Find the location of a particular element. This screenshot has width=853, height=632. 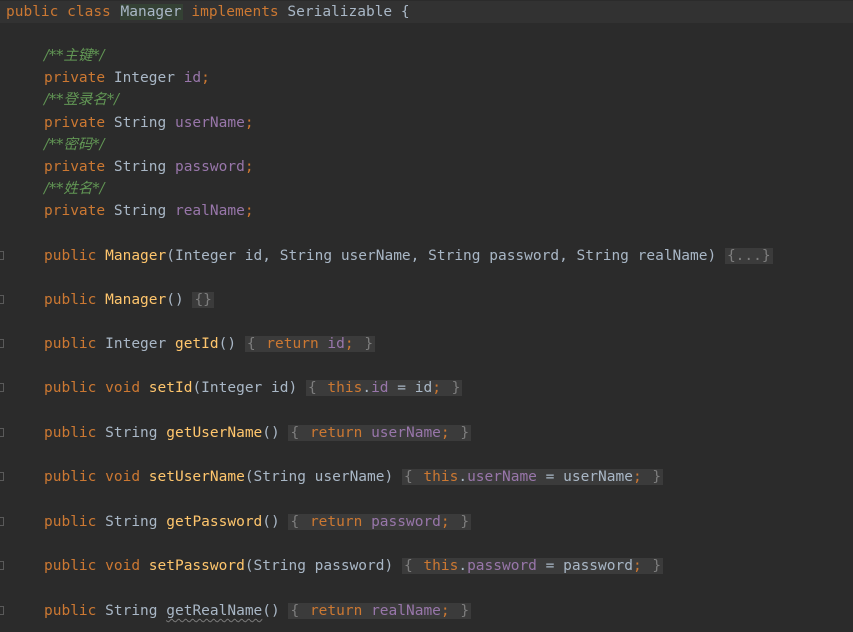

folded-body: { this.password = password; } is located at coordinates (532, 566).